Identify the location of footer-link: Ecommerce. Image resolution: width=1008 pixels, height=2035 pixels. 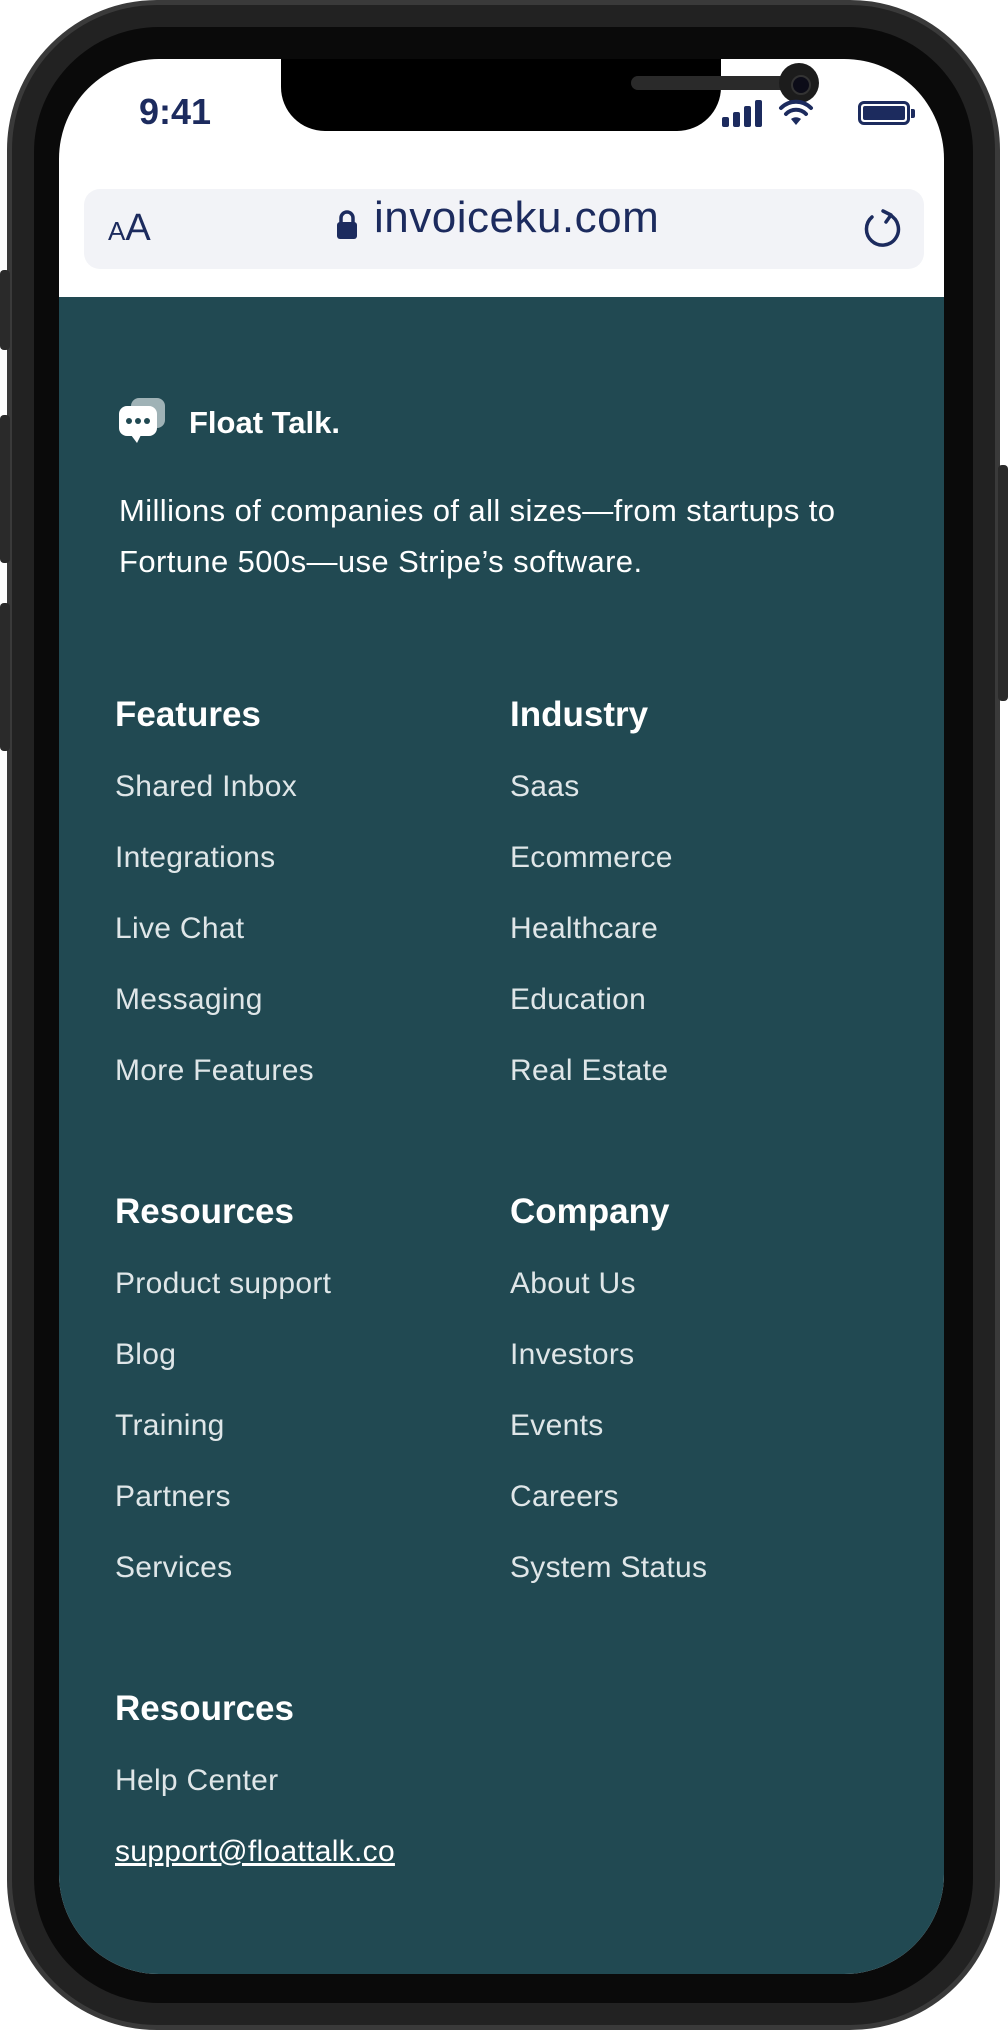
(700, 867).